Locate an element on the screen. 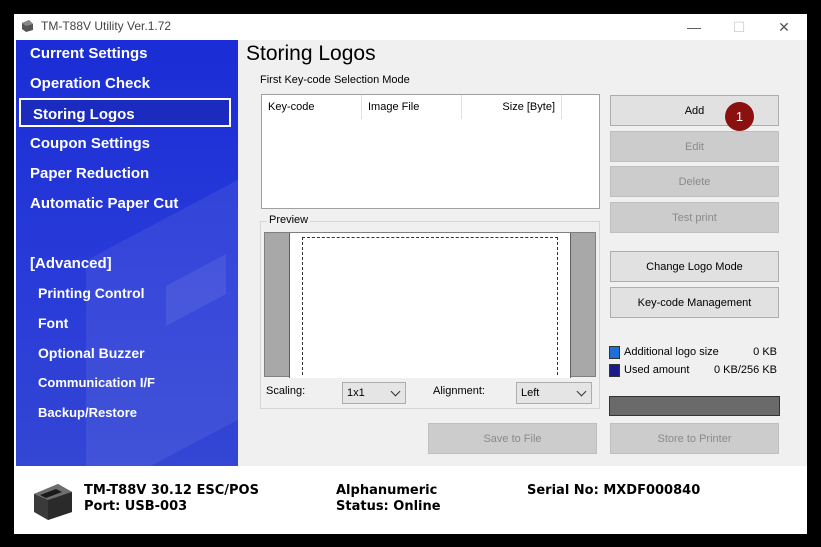 The height and width of the screenshot is (547, 821). legend-additional-value: 0 KB is located at coordinates (765, 352).